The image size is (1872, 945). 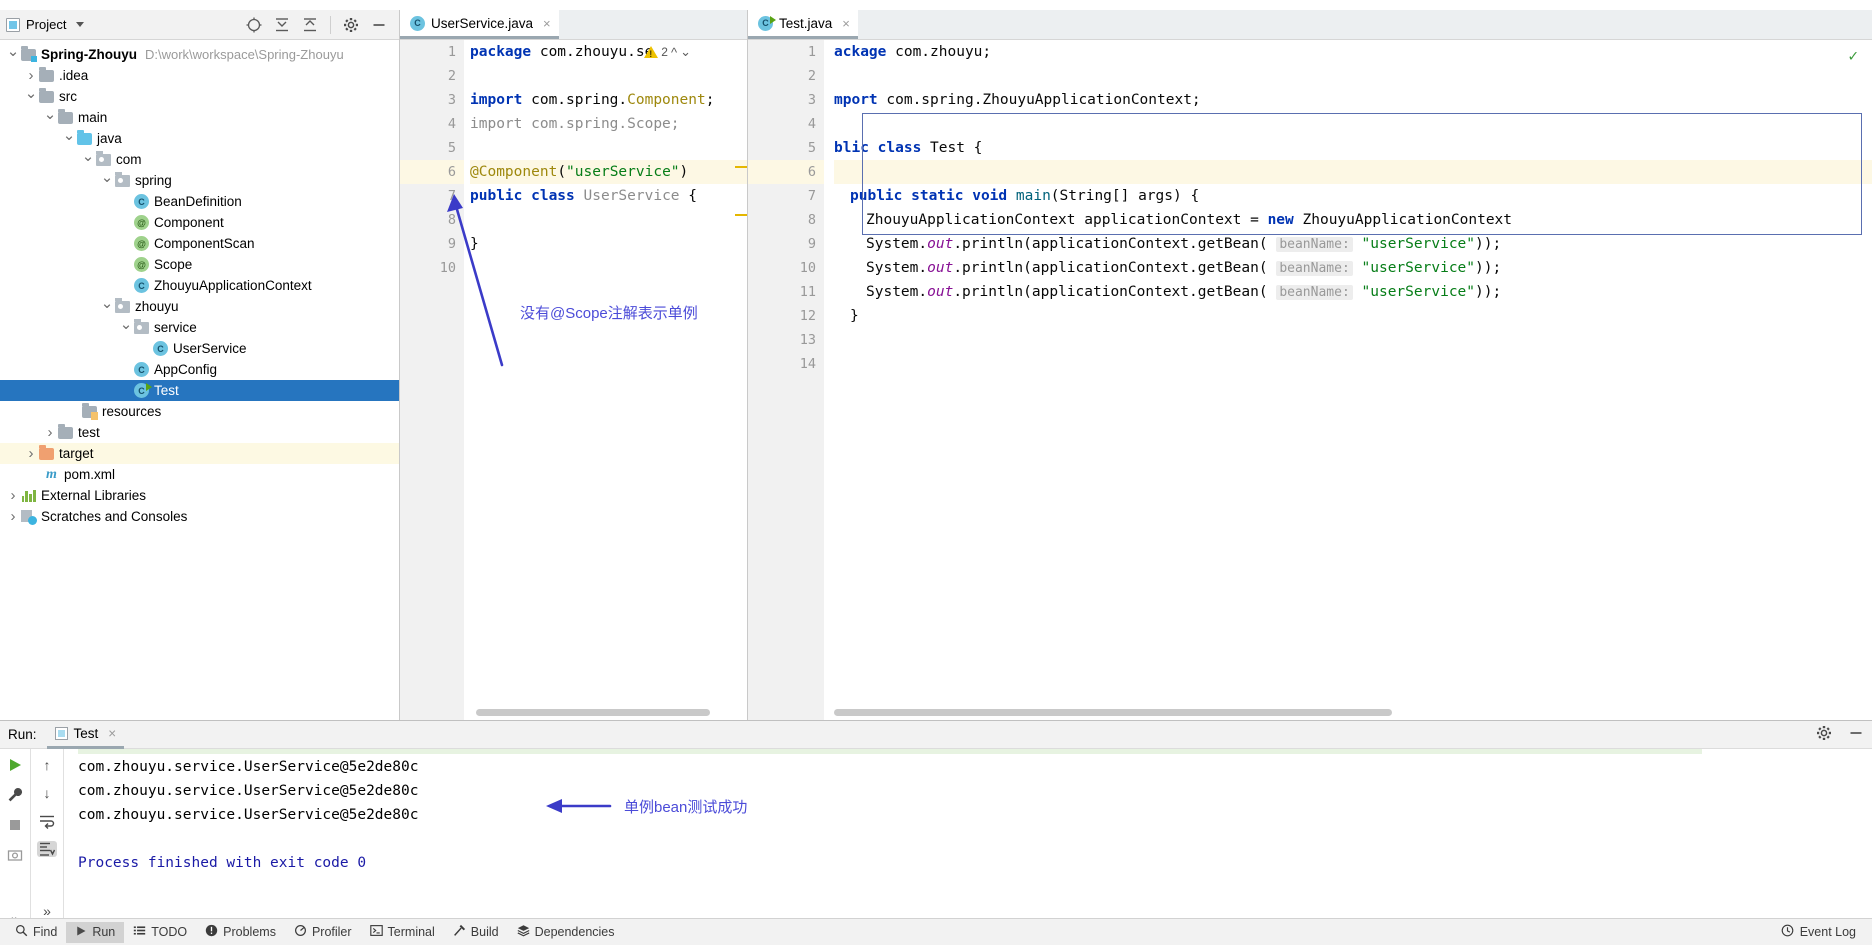 I want to click on tree-node-appconfig: C AppConfig, so click(x=199, y=369).